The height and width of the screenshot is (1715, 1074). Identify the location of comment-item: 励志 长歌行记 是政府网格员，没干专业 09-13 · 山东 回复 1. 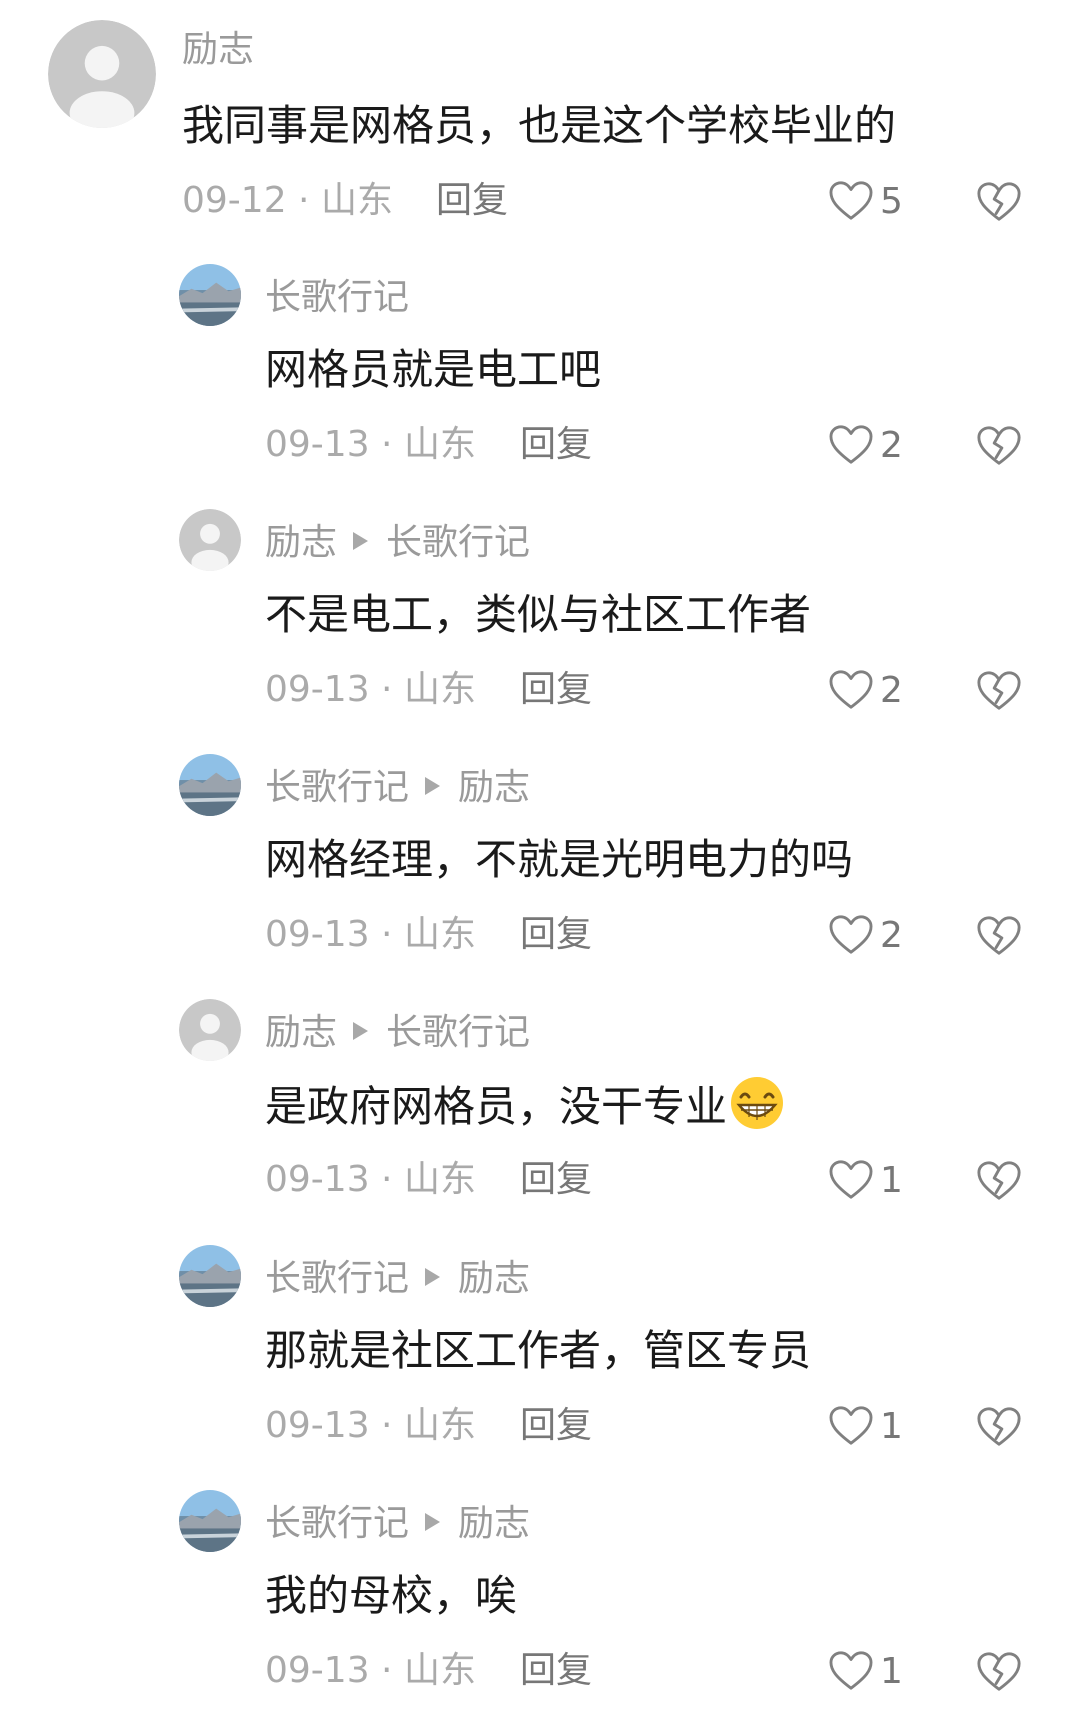
(537, 1111).